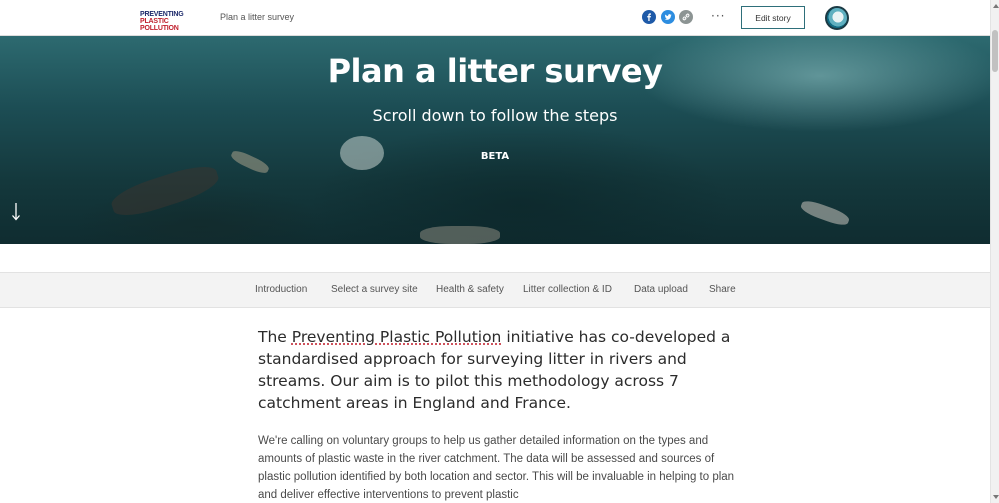  What do you see at coordinates (773, 17) in the screenshot?
I see `edit-story-button: Edit story` at bounding box center [773, 17].